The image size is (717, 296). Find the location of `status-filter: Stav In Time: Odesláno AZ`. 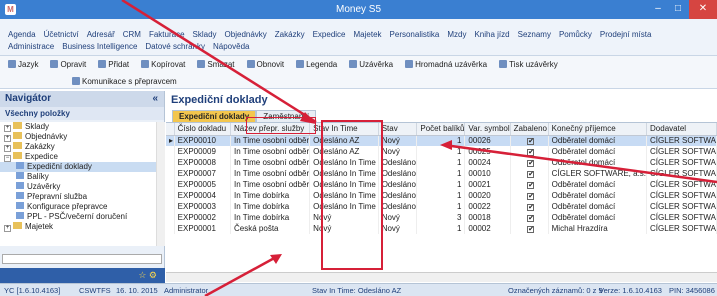

status-filter: Stav In Time: Odesláno AZ is located at coordinates (357, 290).